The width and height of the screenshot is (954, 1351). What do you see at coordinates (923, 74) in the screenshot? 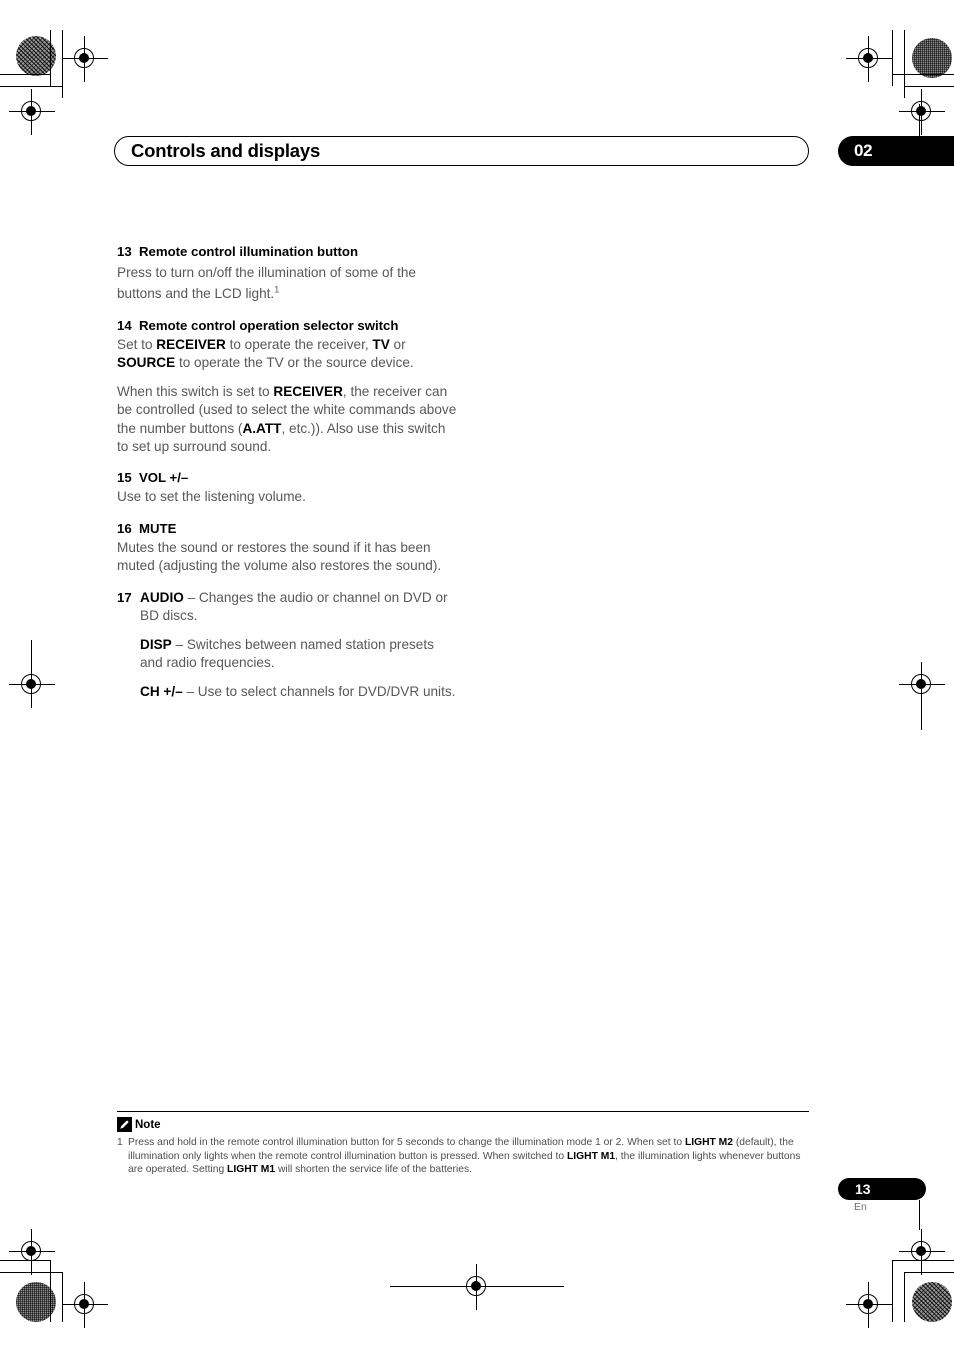
I see `crop-line-tr-h1` at bounding box center [923, 74].